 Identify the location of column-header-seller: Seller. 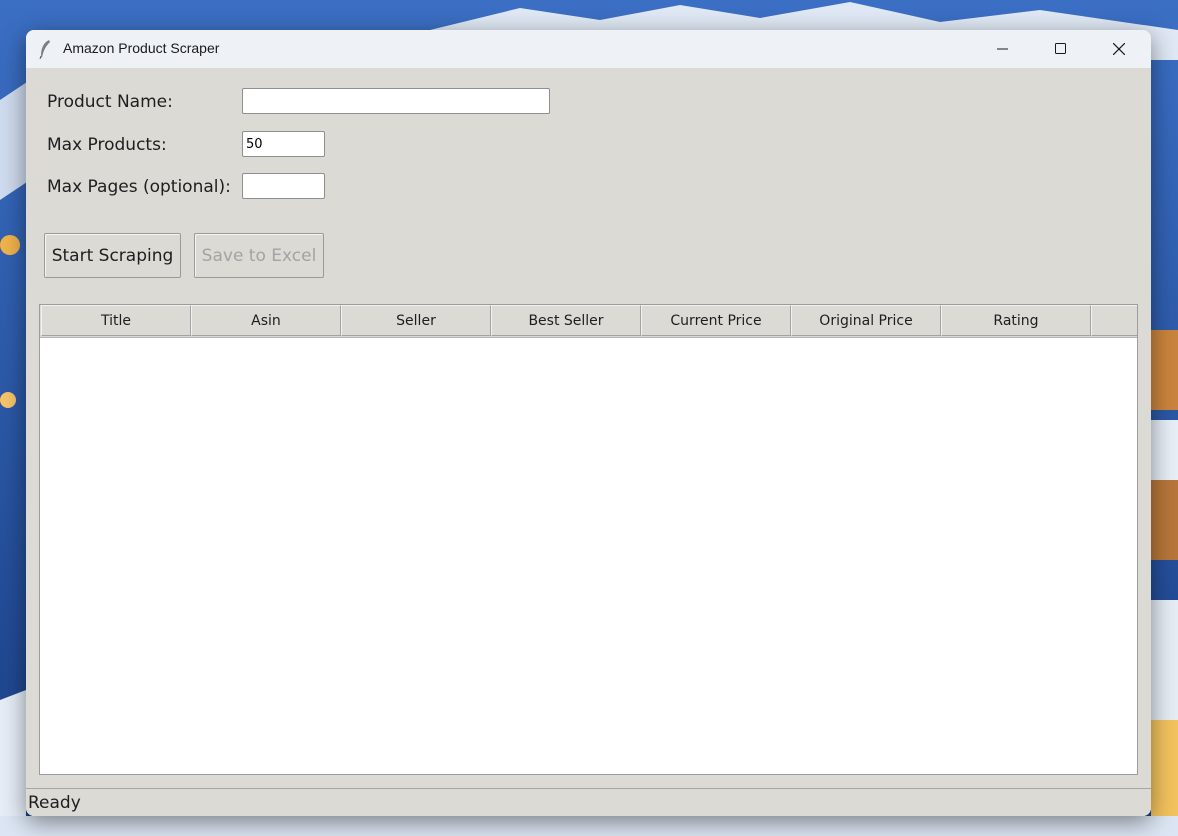
(416, 320).